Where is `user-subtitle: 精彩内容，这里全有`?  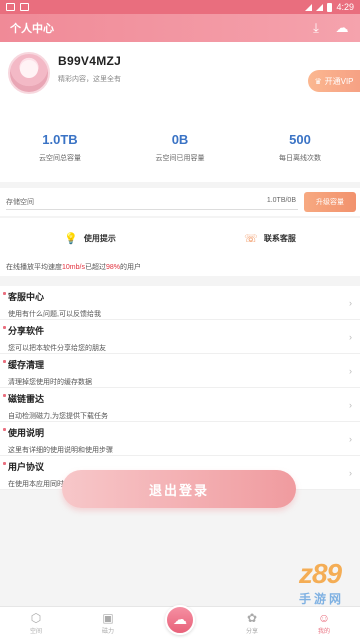
user-subtitle: 精彩内容，这里全有 is located at coordinates (89, 79).